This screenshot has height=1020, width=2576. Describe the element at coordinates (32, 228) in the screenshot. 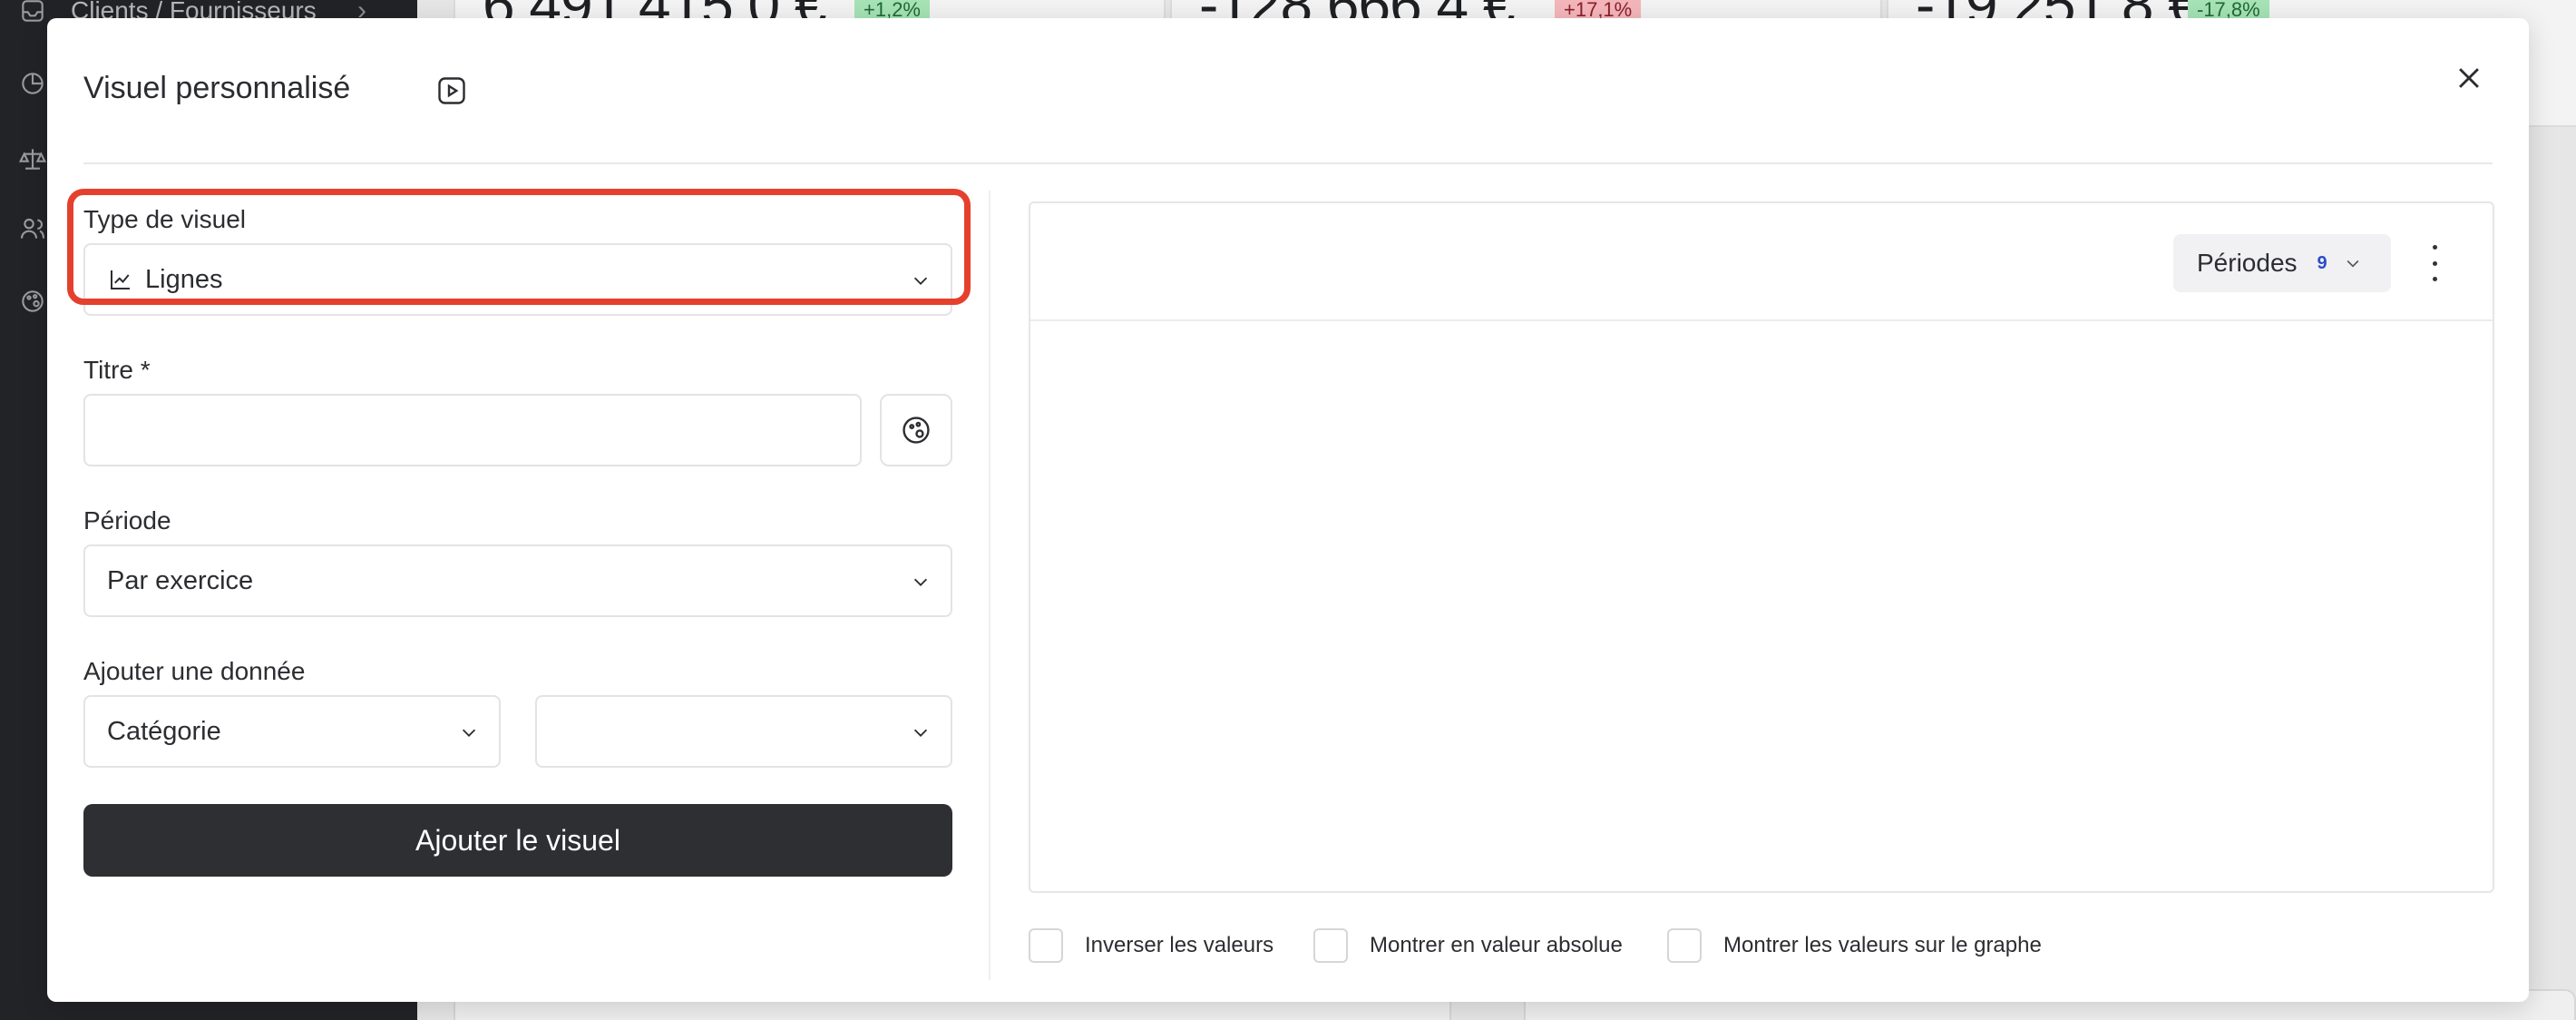

I see `users-icon` at that location.